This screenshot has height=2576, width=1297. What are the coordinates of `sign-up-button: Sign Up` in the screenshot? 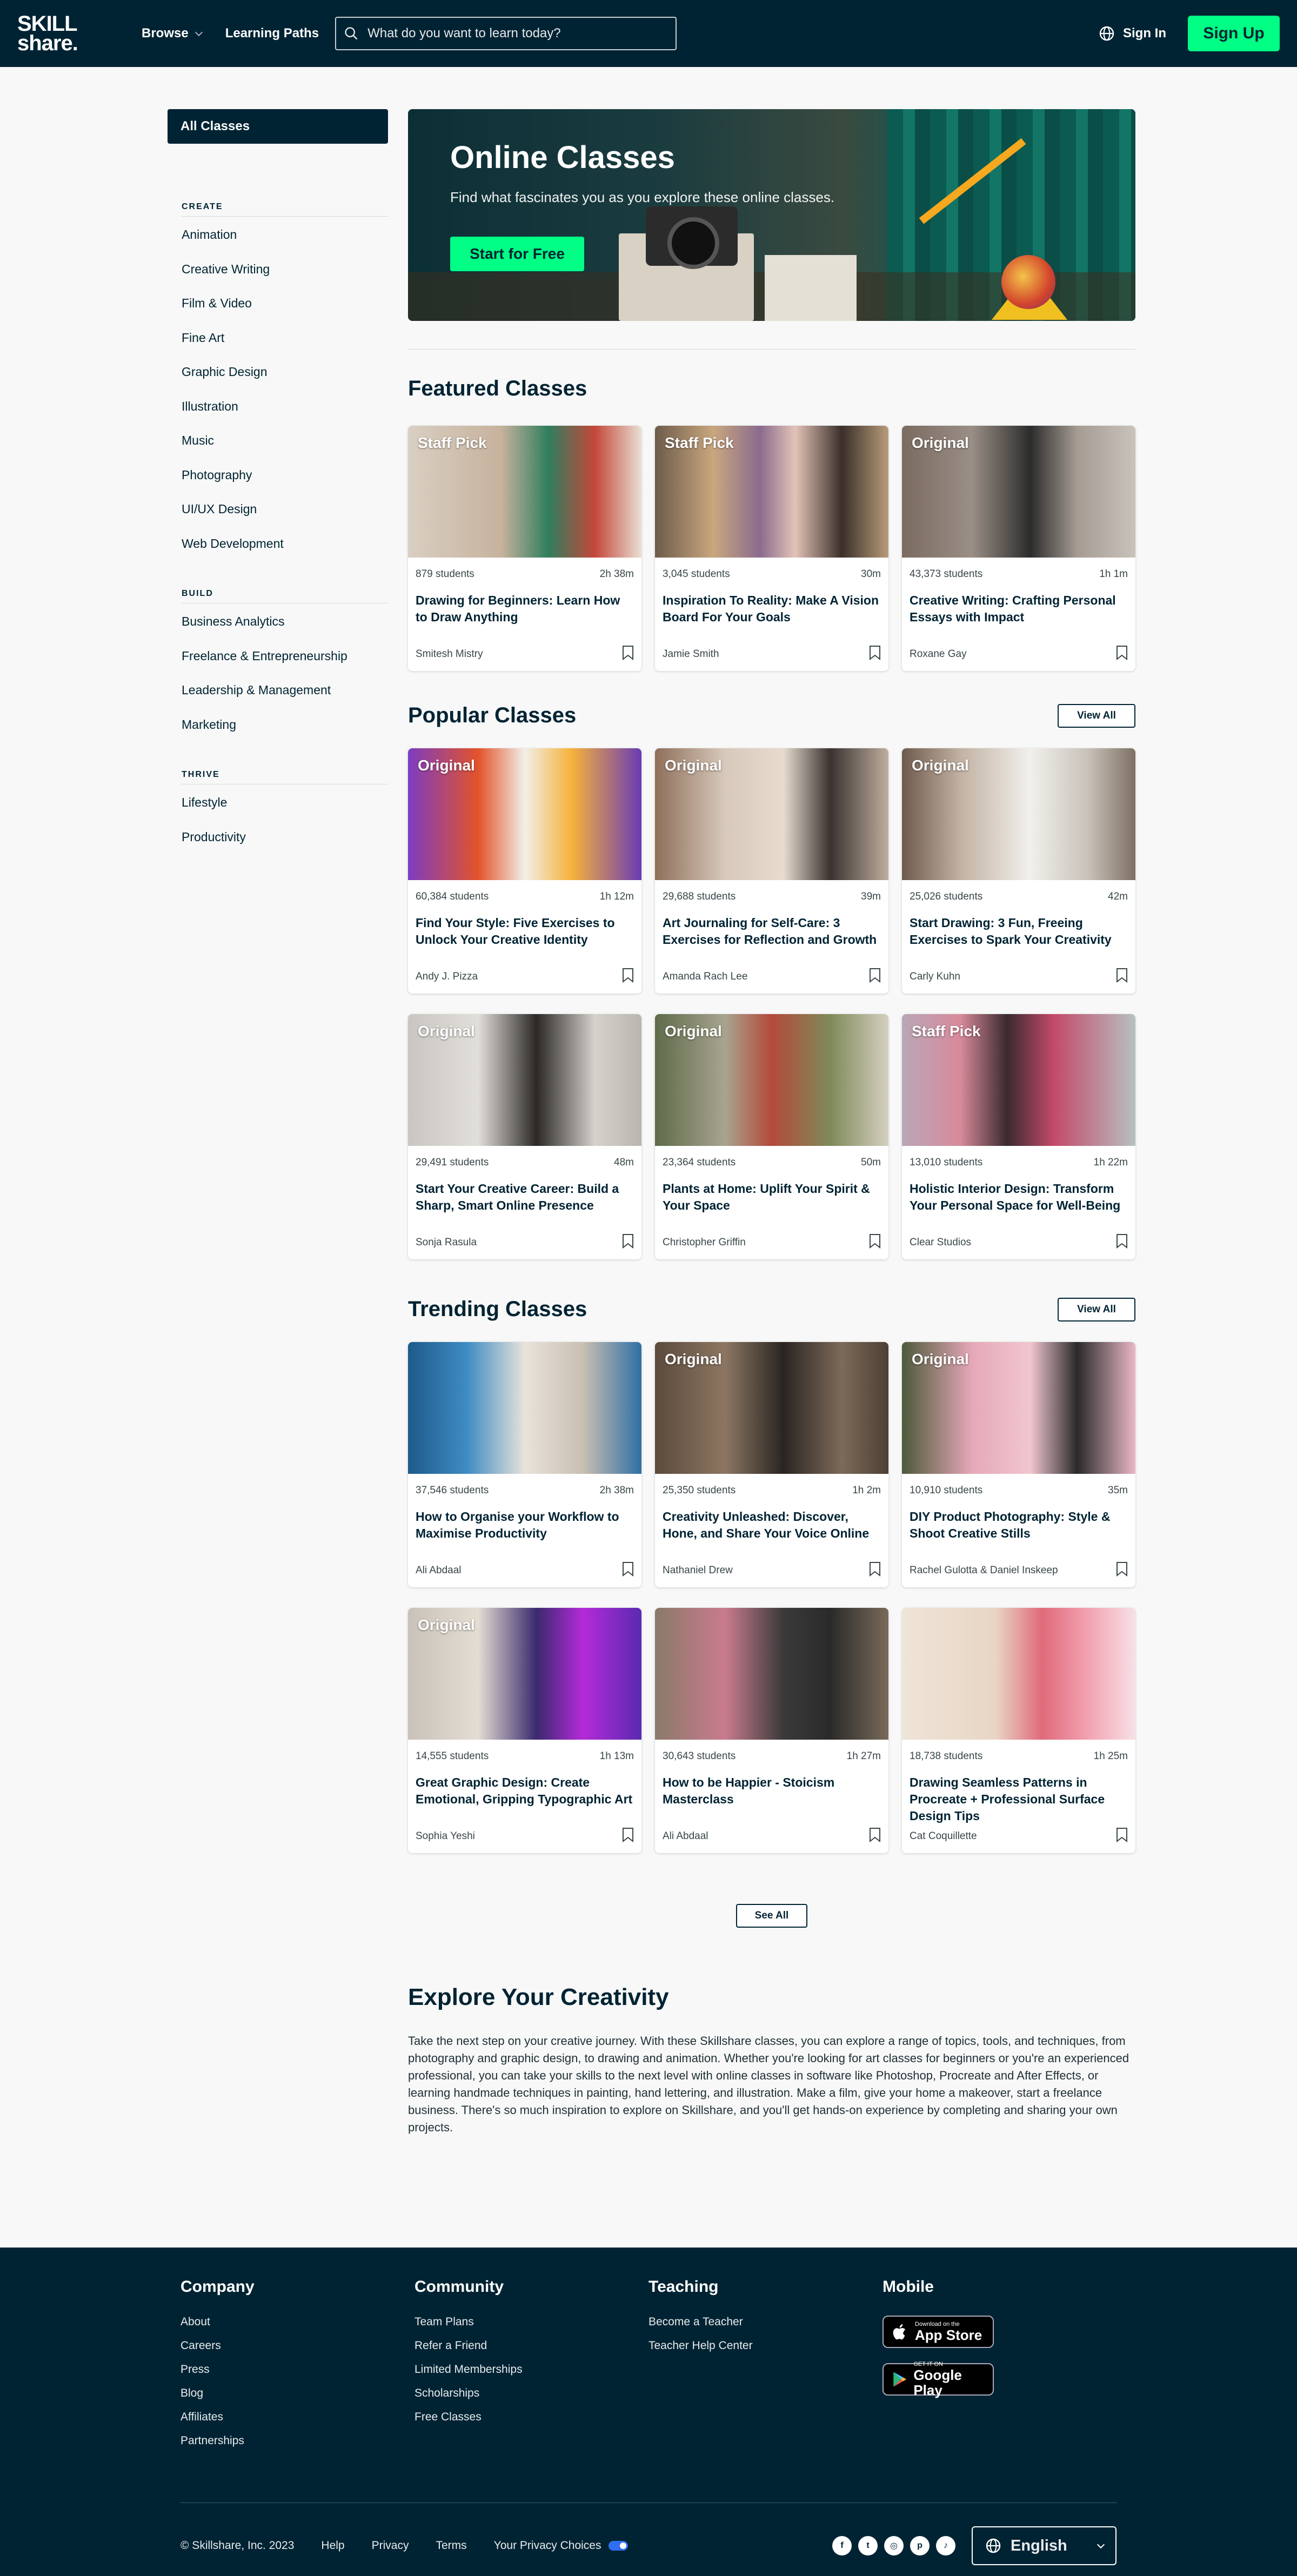 It's located at (1234, 33).